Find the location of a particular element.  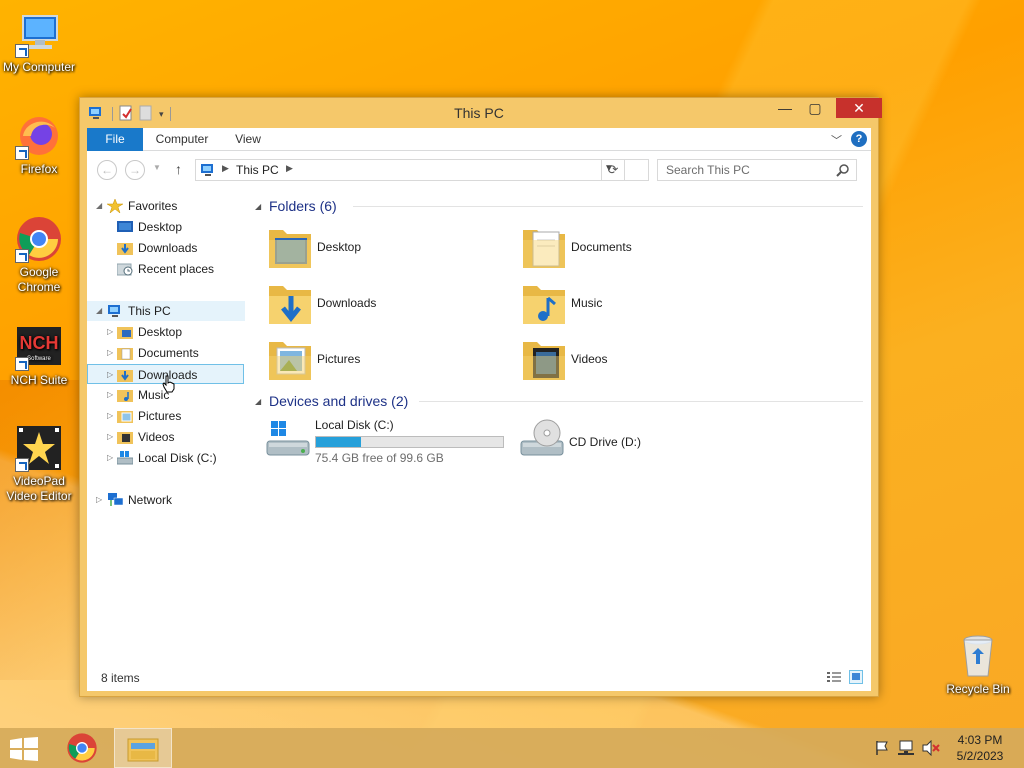

tree-item-pc-videos: ▷ Videos is located at coordinates (167, 437).